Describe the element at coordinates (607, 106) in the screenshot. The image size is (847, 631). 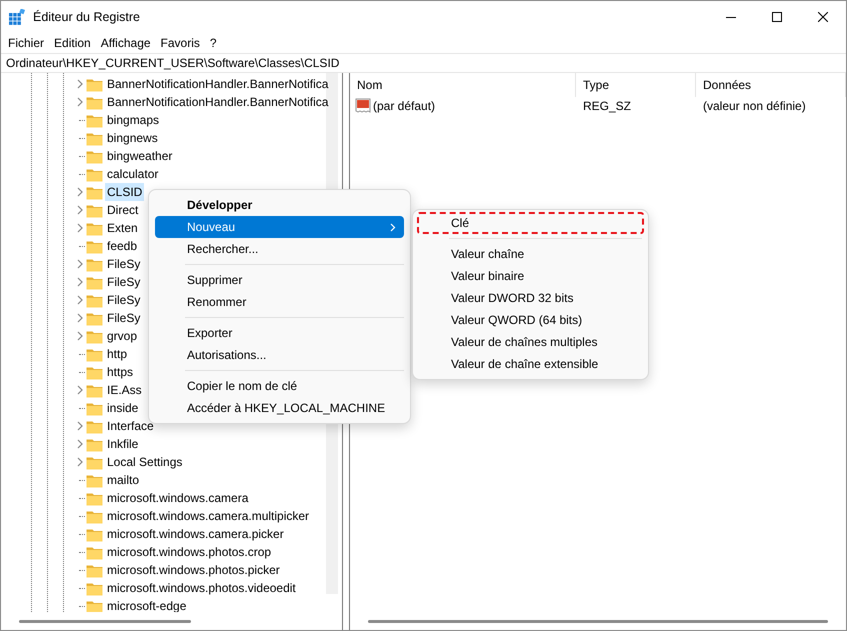
I see `table-cell-text: REG_SZ` at that location.